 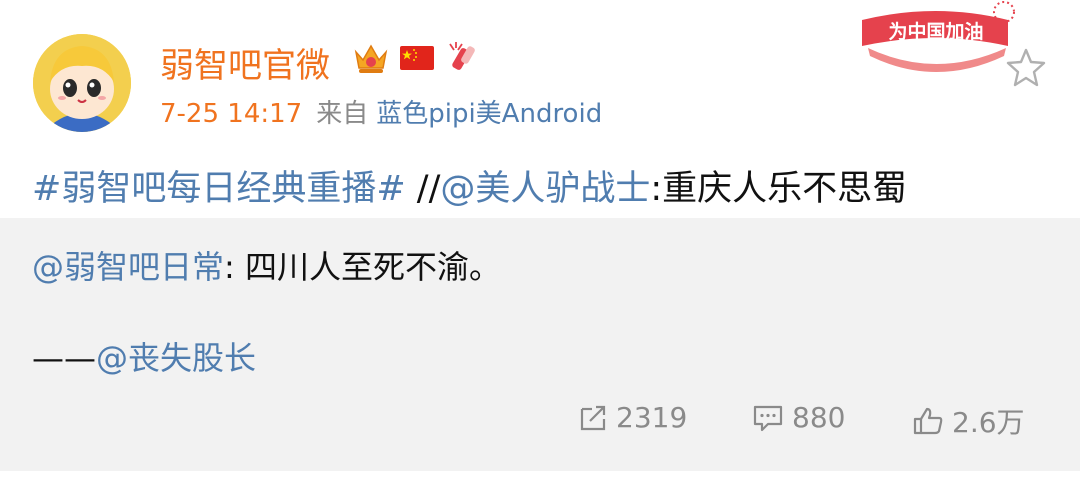 I want to click on post-meta: 7-25 14:17 来自 蓝色pipi美Android, so click(x=381, y=111).